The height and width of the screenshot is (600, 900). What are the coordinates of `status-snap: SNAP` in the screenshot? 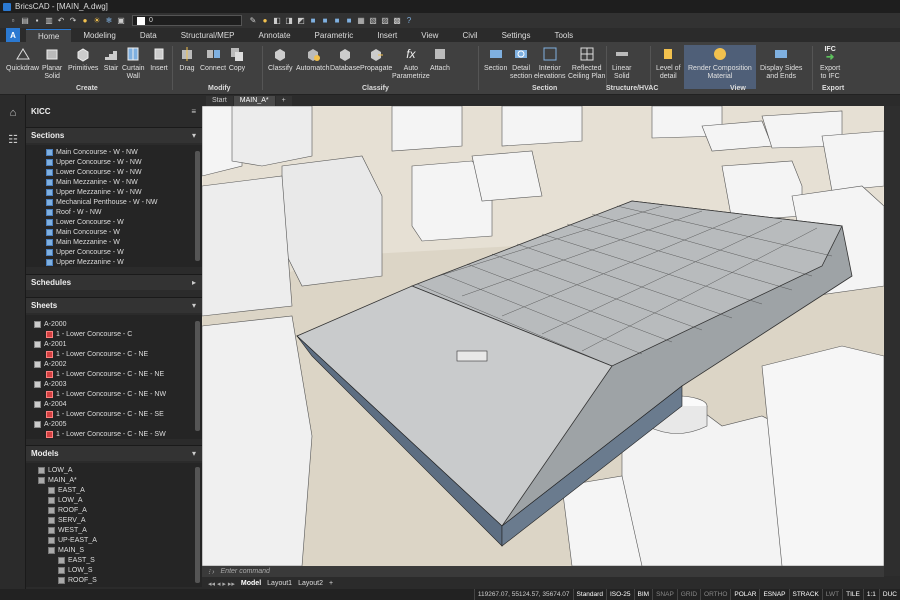 It's located at (664, 594).